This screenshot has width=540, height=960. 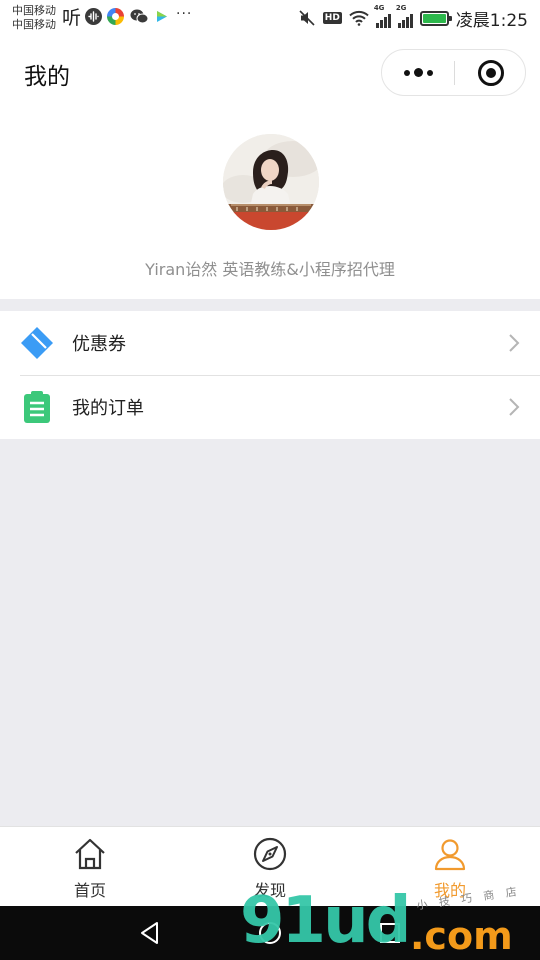 I want to click on avatar, so click(x=271, y=182).